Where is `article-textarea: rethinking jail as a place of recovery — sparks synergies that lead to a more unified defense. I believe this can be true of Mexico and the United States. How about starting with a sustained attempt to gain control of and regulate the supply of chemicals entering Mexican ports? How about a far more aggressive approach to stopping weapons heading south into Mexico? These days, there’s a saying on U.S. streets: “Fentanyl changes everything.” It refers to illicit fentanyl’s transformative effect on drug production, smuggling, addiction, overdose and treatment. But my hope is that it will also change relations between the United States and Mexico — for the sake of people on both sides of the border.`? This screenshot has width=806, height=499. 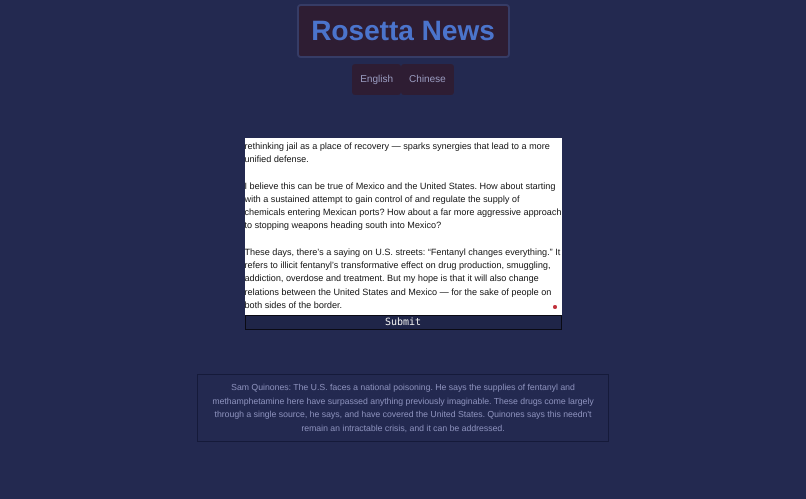 article-textarea: rethinking jail as a place of recovery — sparks synergies that lead to a more unified defense. I believe this can be true of Mexico and the United States. How about starting with a sustained attempt to gain control of and regulate the supply of chemicals entering Mexican ports? How about a far more aggressive approach to stopping weapons heading south into Mexico? These days, there’s a saying on U.S. streets: “Fentanyl changes everything.” It refers to illicit fentanyl’s transformative effect on drug production, smuggling, addiction, overdose and treatment. But my hope is that it will also change relations between the United States and Mexico — for the sake of people on both sides of the border. is located at coordinates (403, 226).